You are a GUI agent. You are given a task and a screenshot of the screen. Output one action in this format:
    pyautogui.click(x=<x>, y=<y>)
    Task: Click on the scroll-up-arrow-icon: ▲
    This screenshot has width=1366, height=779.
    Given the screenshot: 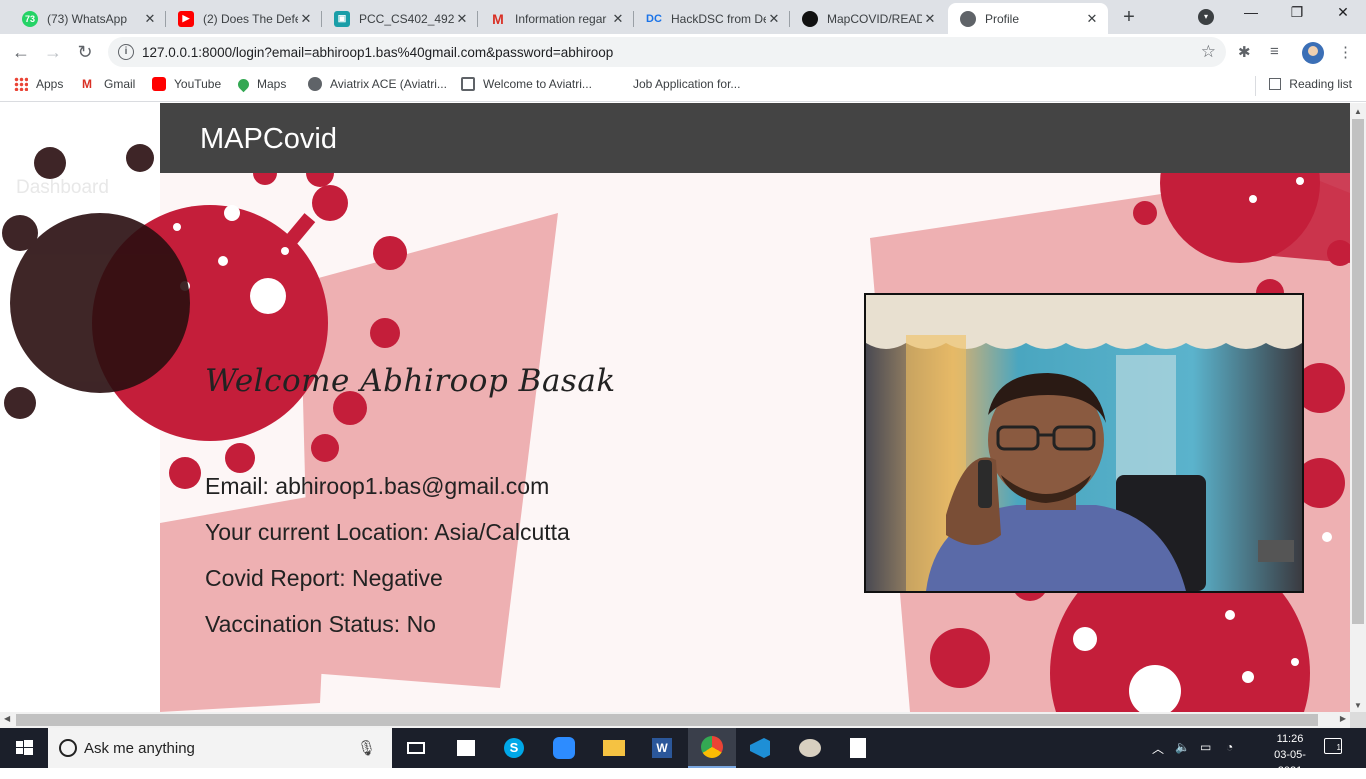 What is the action you would take?
    pyautogui.click(x=1358, y=111)
    